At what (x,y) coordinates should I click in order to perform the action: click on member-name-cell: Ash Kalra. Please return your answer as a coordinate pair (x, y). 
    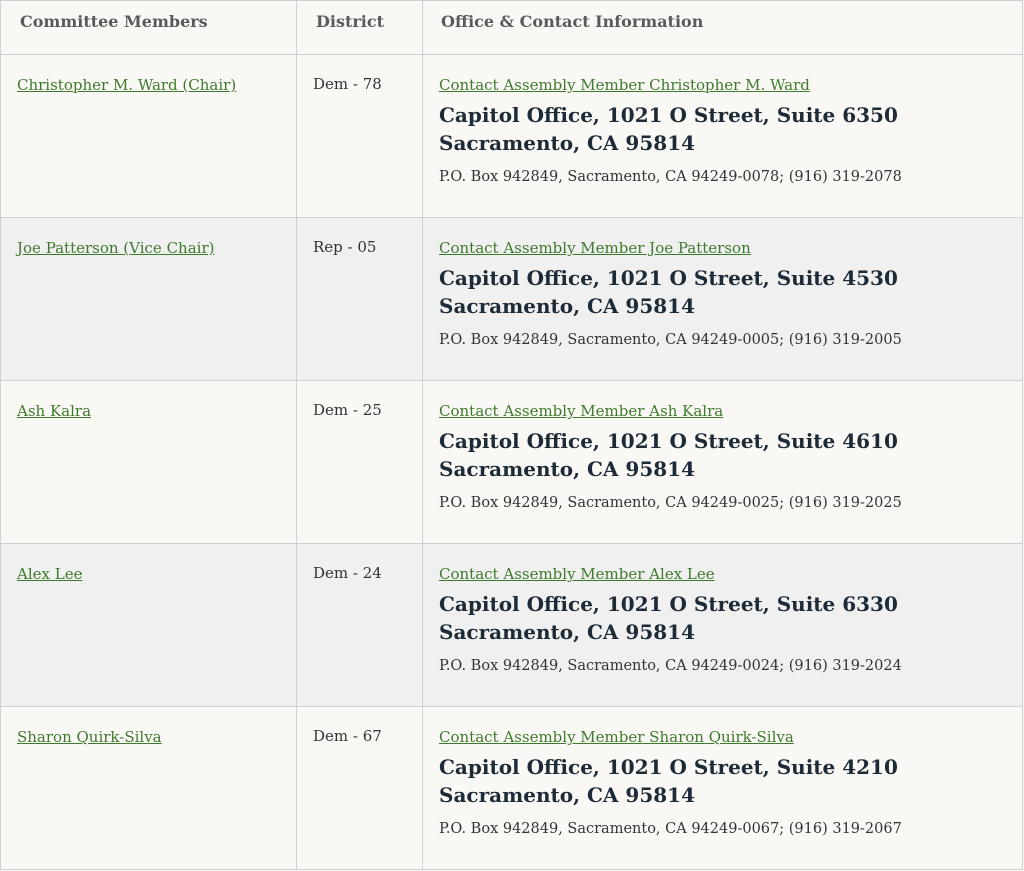
    Looking at the image, I should click on (148, 462).